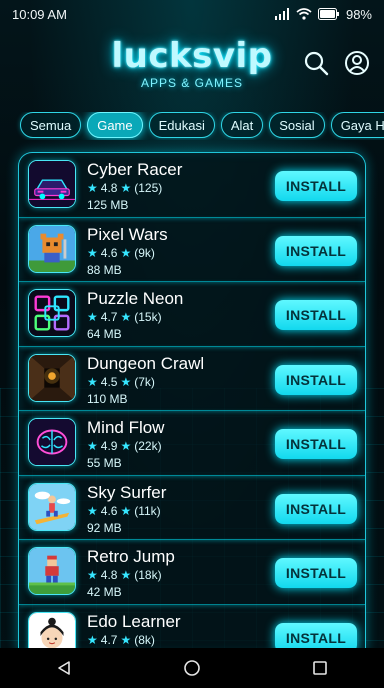  Describe the element at coordinates (104, 592) in the screenshot. I see `app-size: 42 MB` at that location.